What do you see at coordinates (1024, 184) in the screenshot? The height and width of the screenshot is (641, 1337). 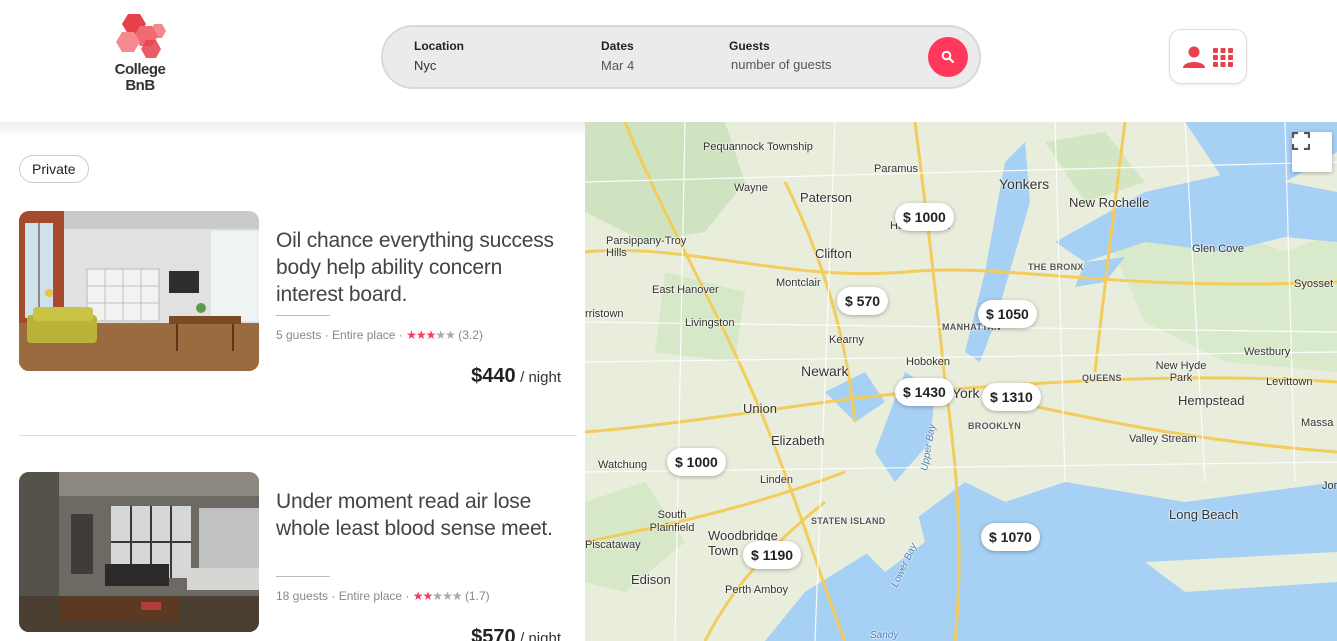 I see `map-place-label: Yonkers` at bounding box center [1024, 184].